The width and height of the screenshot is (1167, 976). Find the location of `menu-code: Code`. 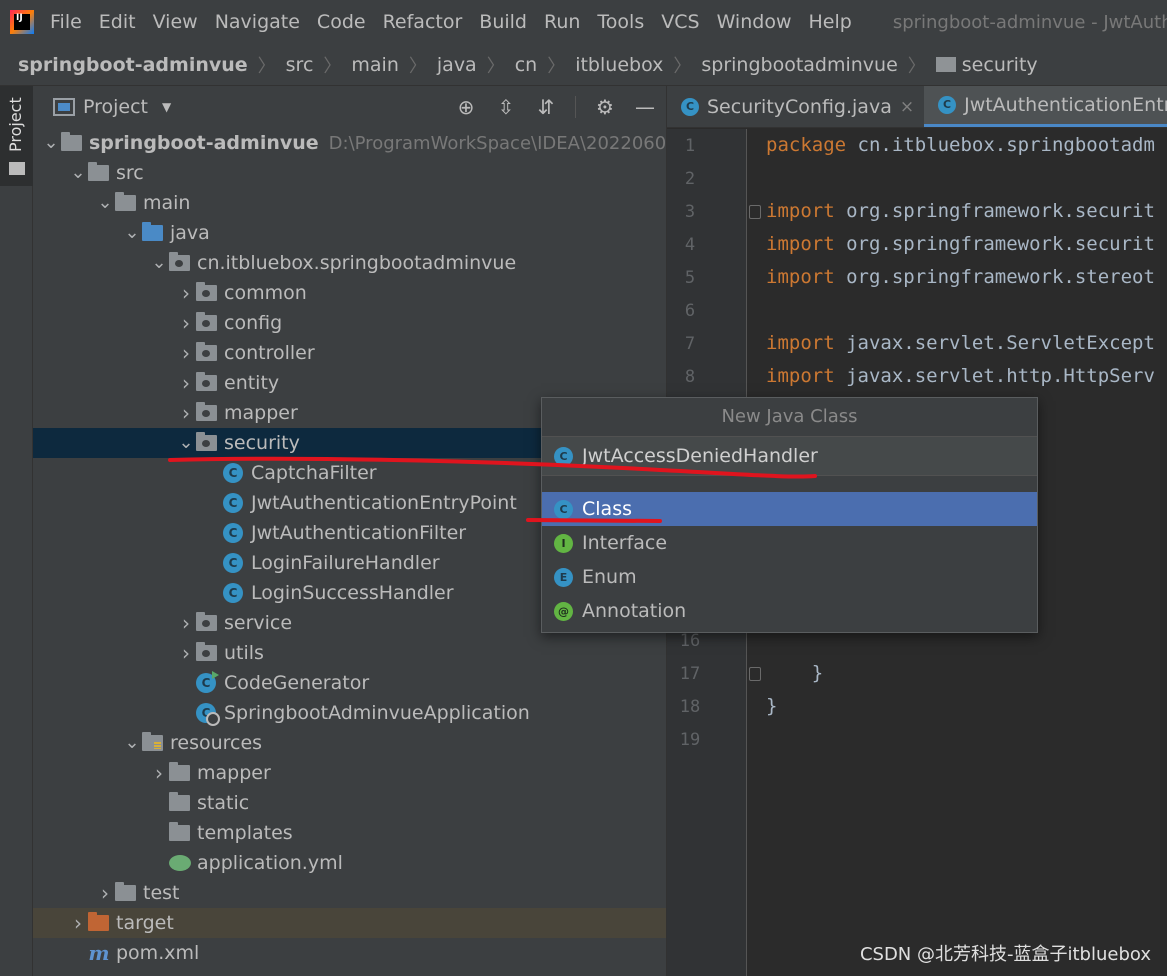

menu-code: Code is located at coordinates (341, 22).